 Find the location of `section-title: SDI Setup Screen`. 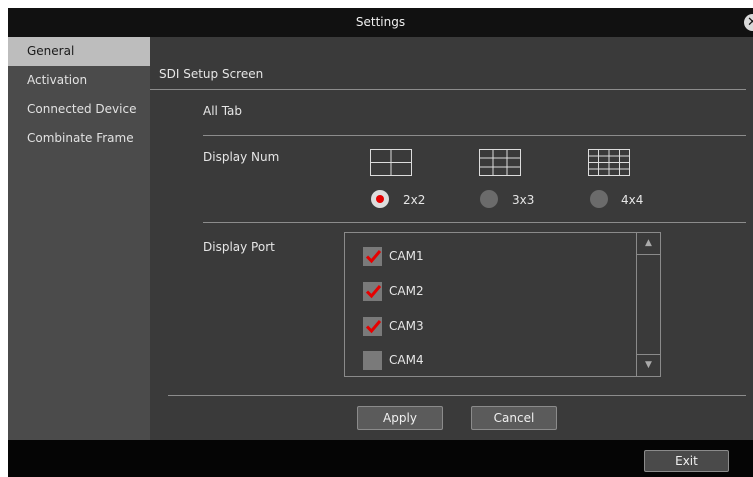

section-title: SDI Setup Screen is located at coordinates (211, 74).